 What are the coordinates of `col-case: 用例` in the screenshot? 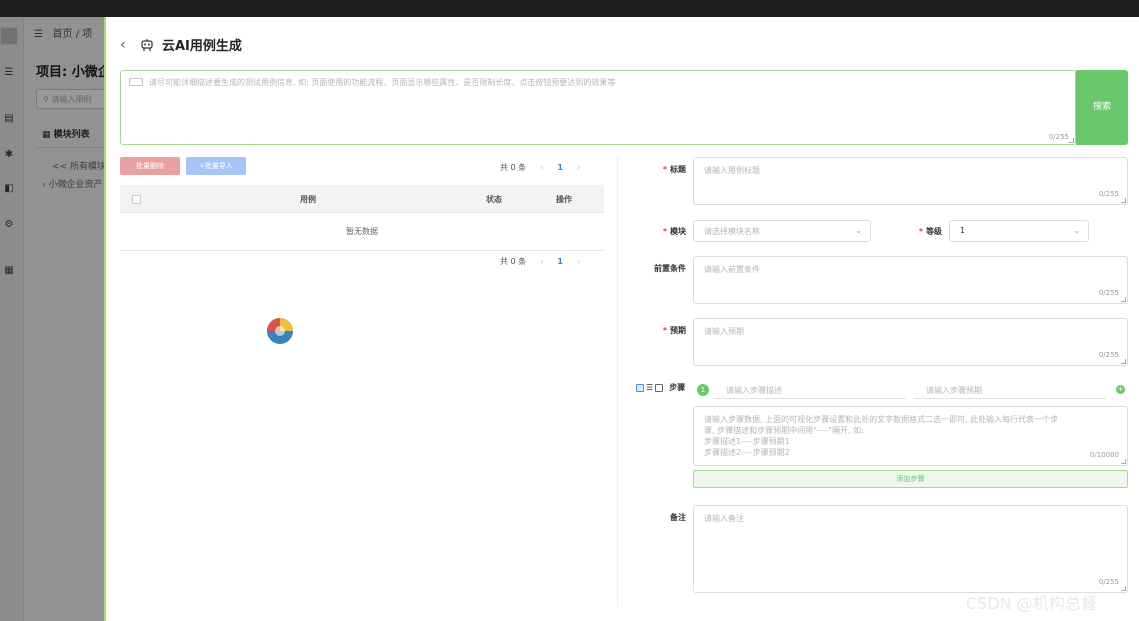 It's located at (308, 199).